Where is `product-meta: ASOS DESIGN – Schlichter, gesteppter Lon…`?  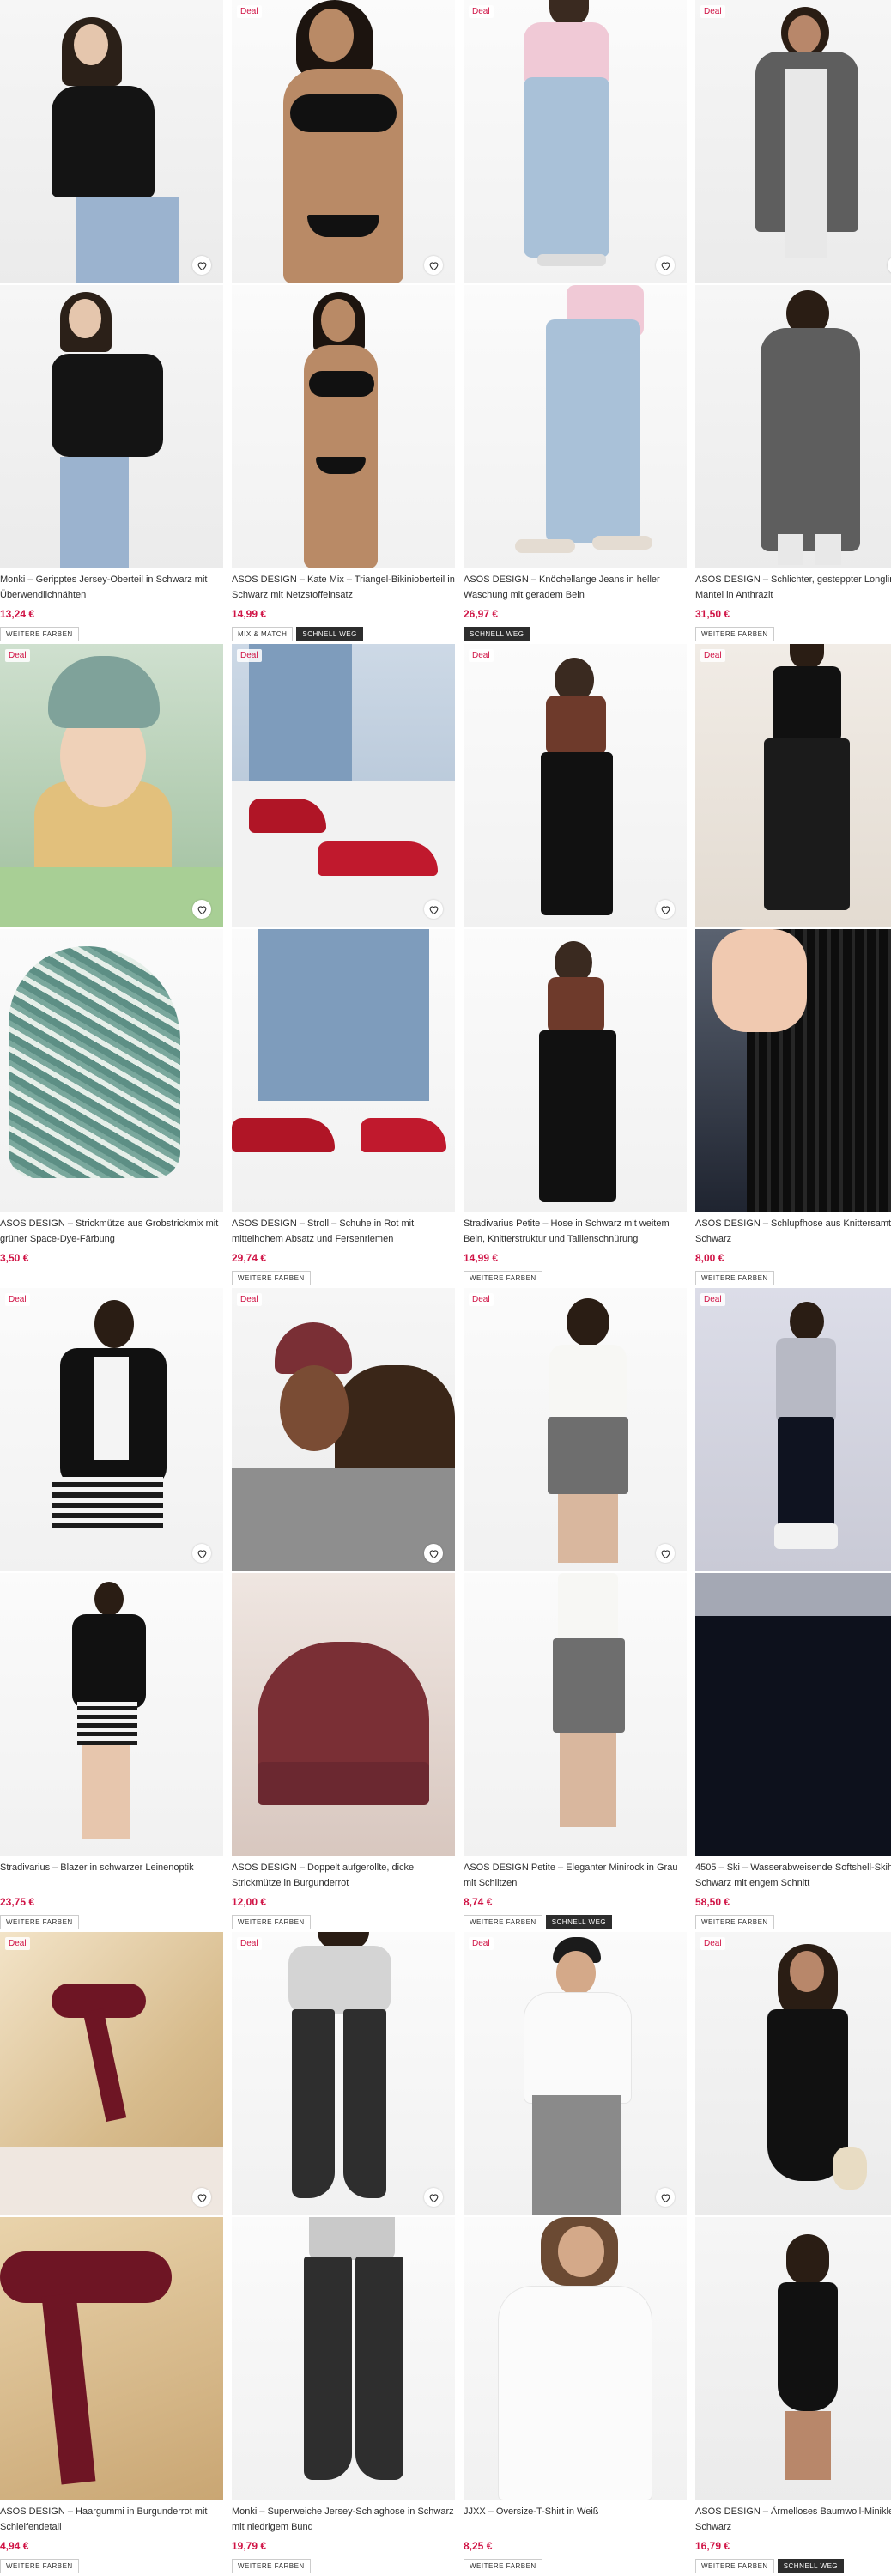 product-meta: ASOS DESIGN – Schlichter, gesteppter Lon… is located at coordinates (793, 607).